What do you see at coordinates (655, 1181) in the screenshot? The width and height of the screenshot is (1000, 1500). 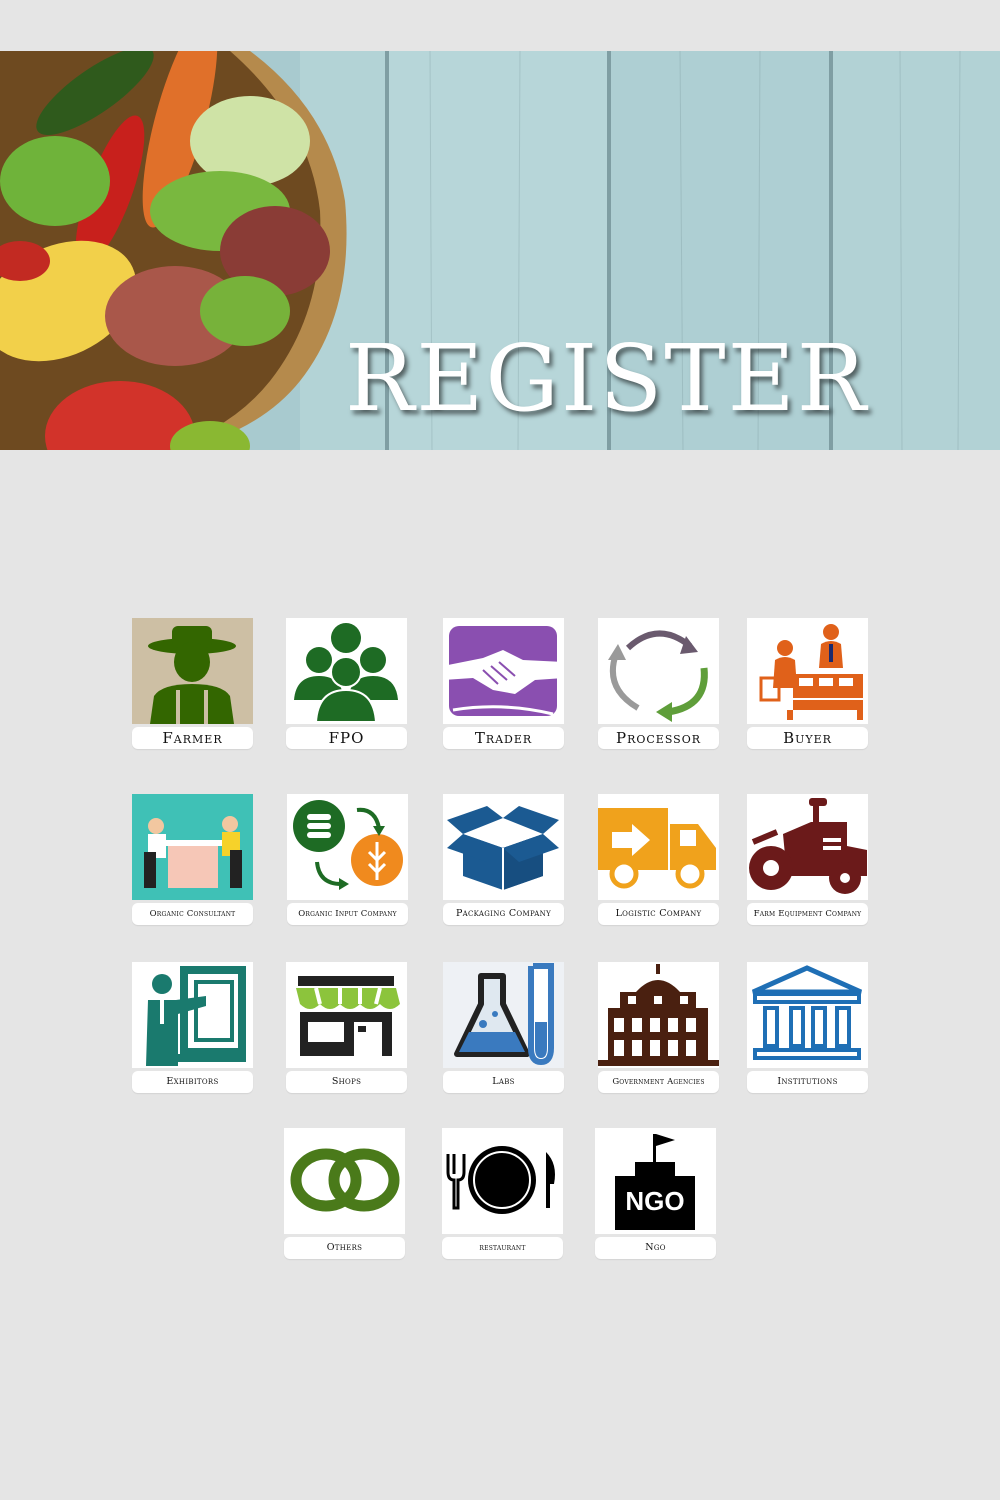 I see `ngo-building-icon: NGO` at bounding box center [655, 1181].